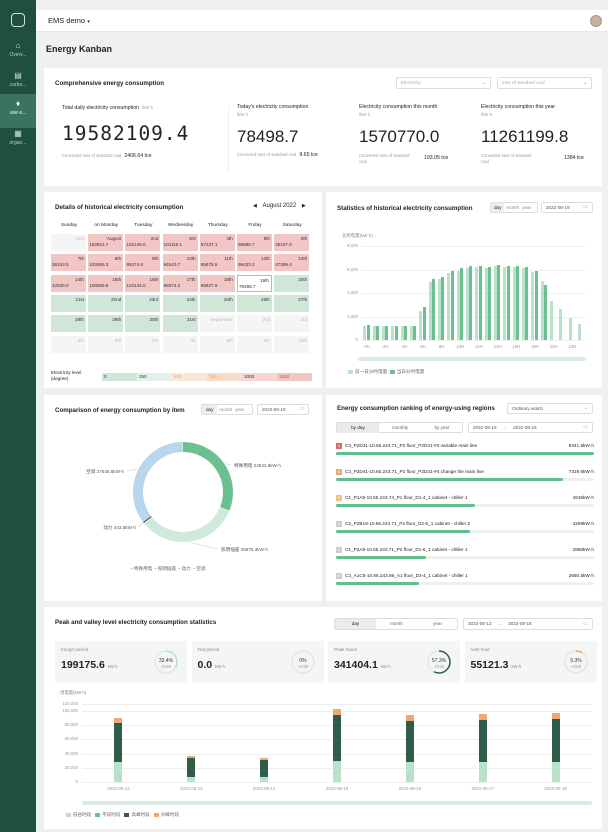  I want to click on calendar-day: 19th 78498.7, so click(254, 283).